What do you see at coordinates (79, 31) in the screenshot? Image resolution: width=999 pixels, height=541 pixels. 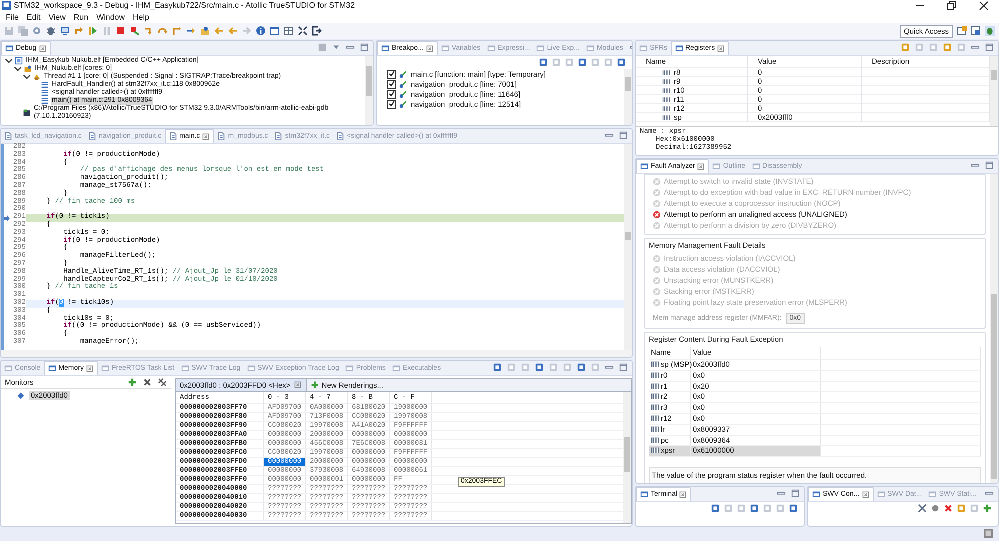 I see `step-icon` at bounding box center [79, 31].